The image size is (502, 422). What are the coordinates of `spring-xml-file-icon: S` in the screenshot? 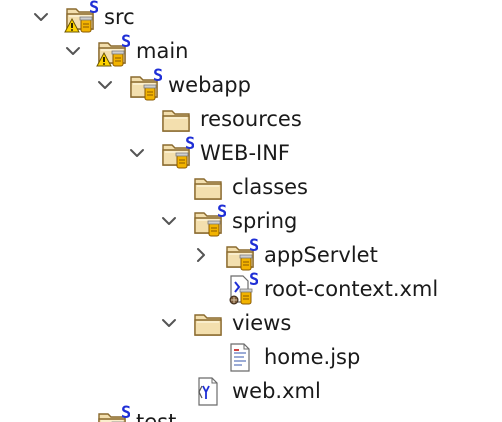 It's located at (243, 288).